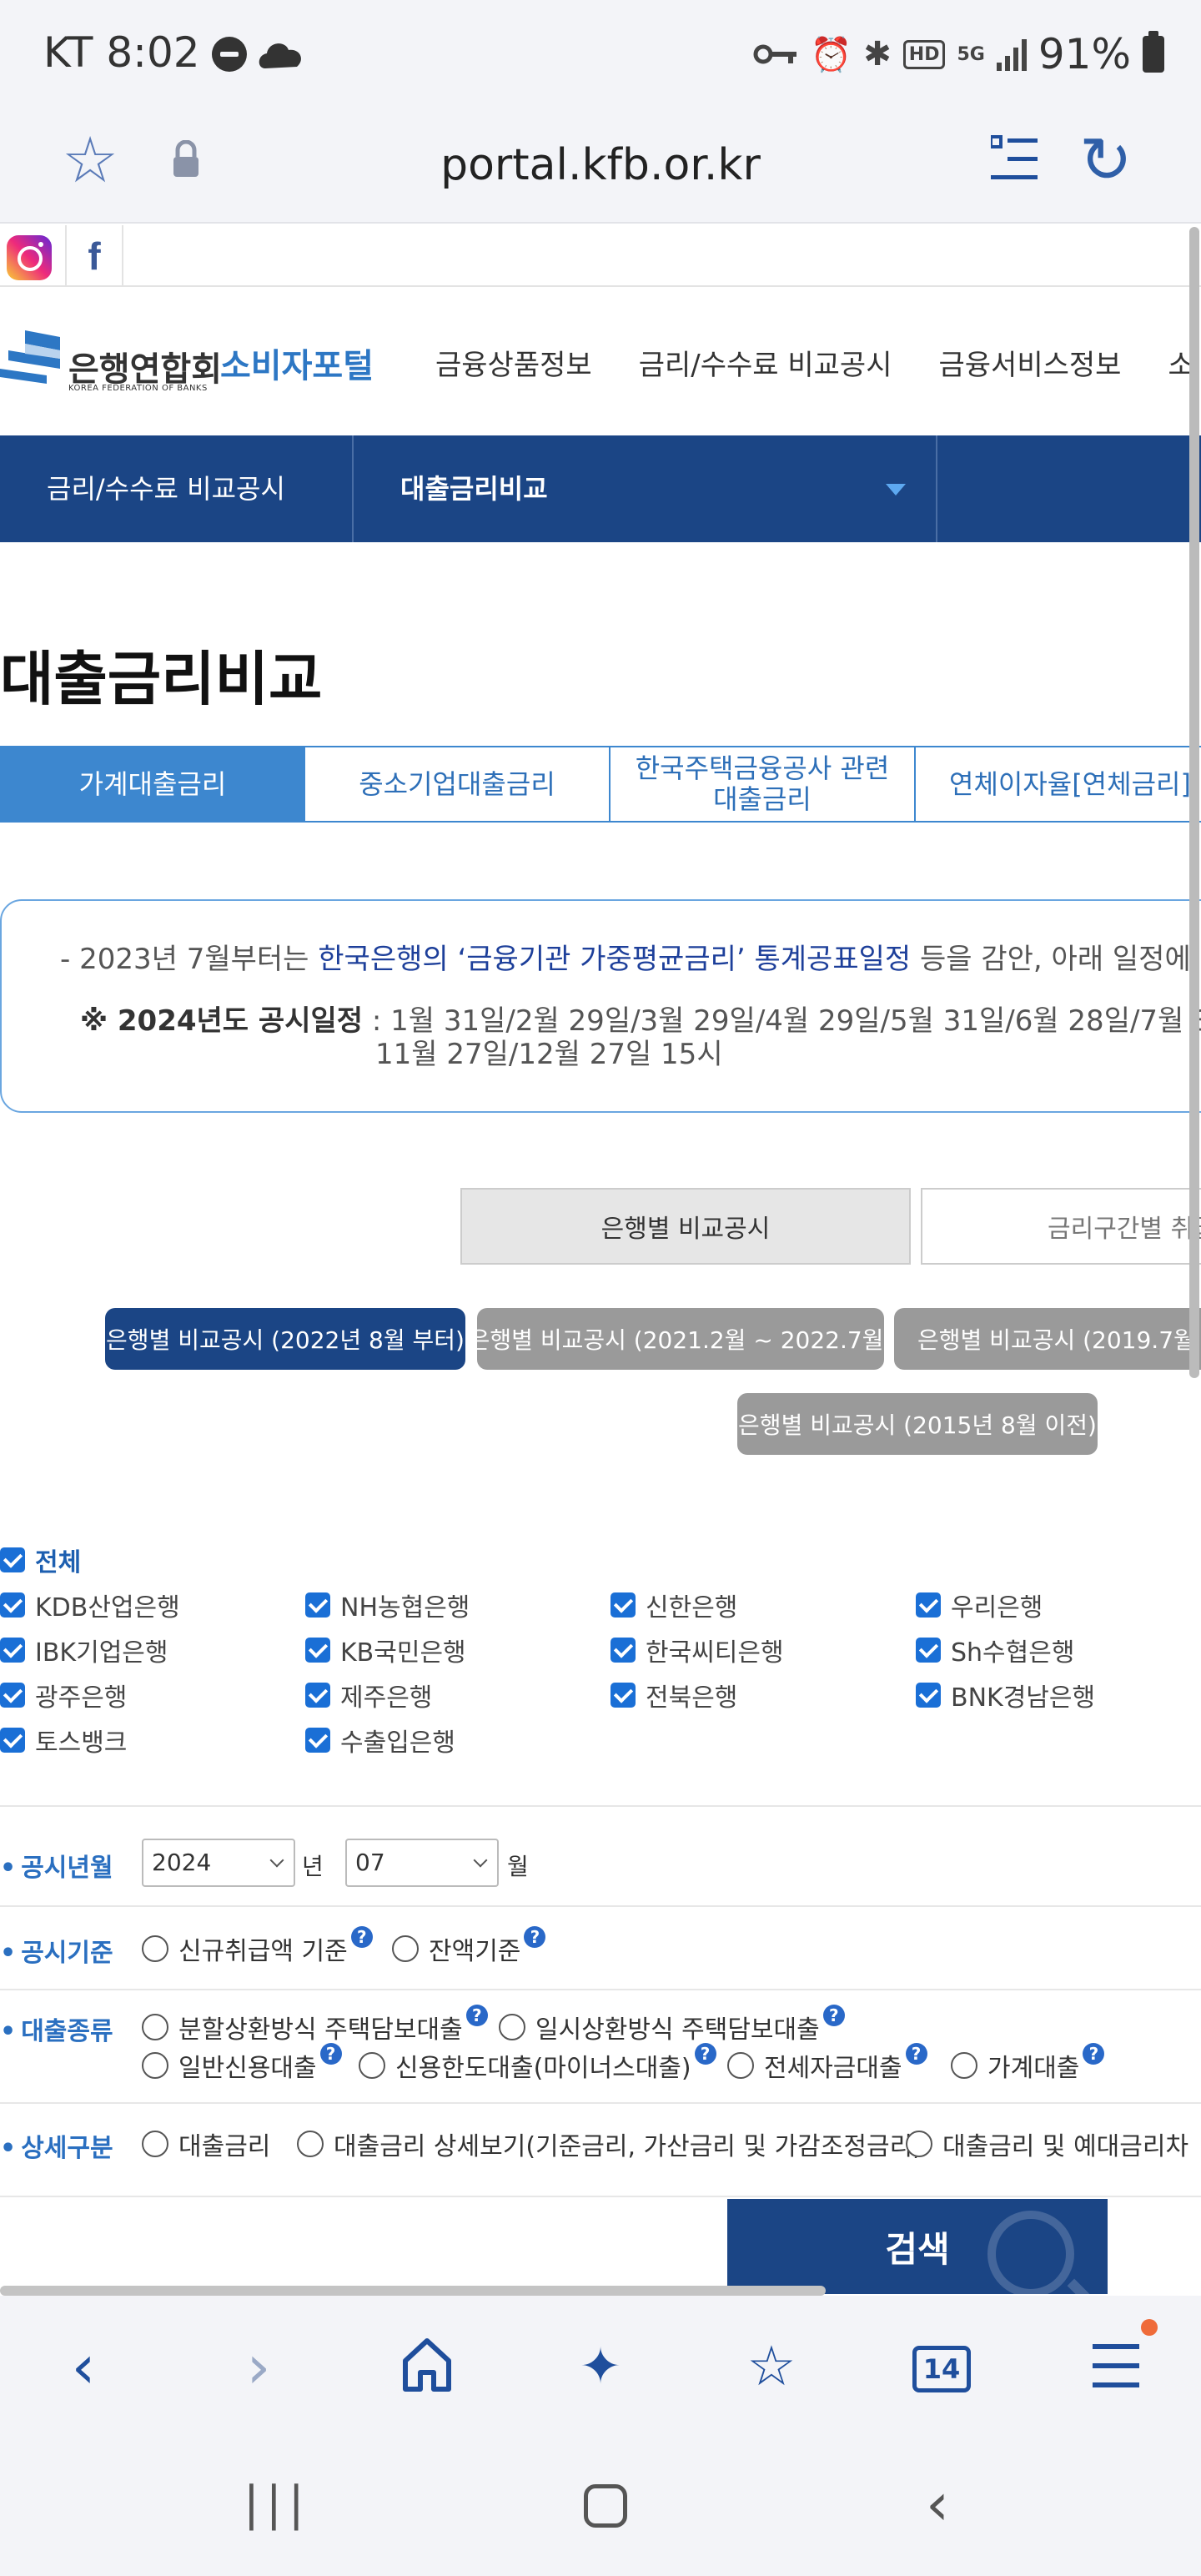  I want to click on radio-loan-bullet-mortgage: 일시상환방식 주택담보대출?, so click(672, 2025).